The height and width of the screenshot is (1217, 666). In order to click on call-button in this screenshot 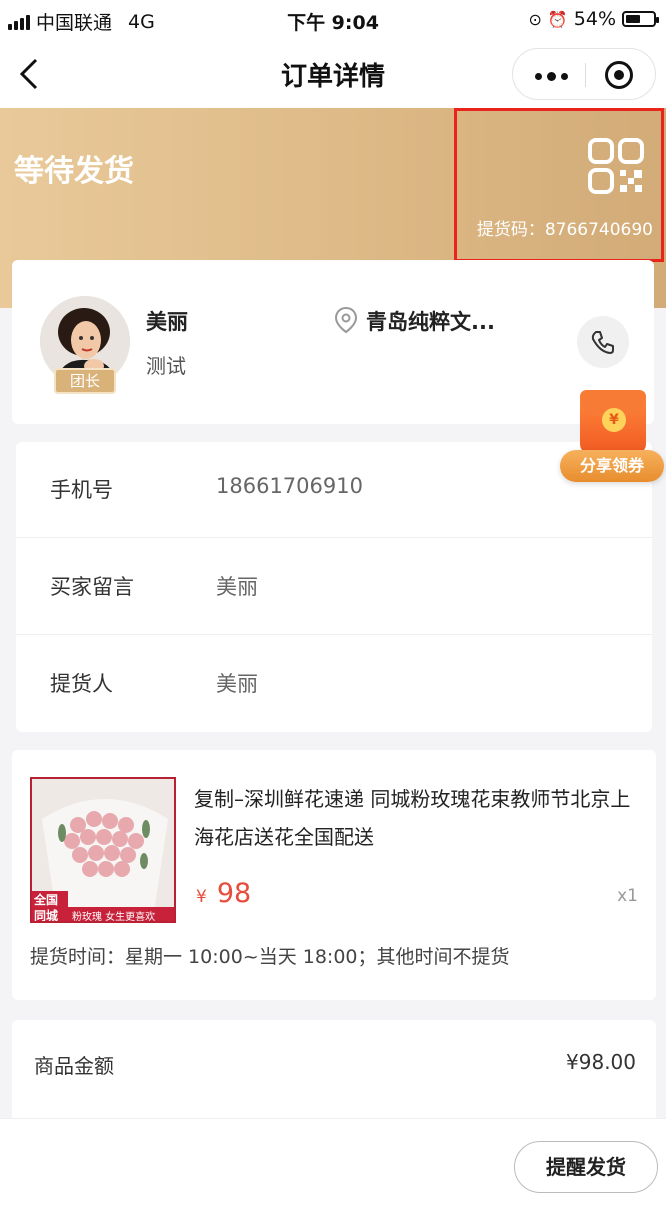, I will do `click(603, 342)`.